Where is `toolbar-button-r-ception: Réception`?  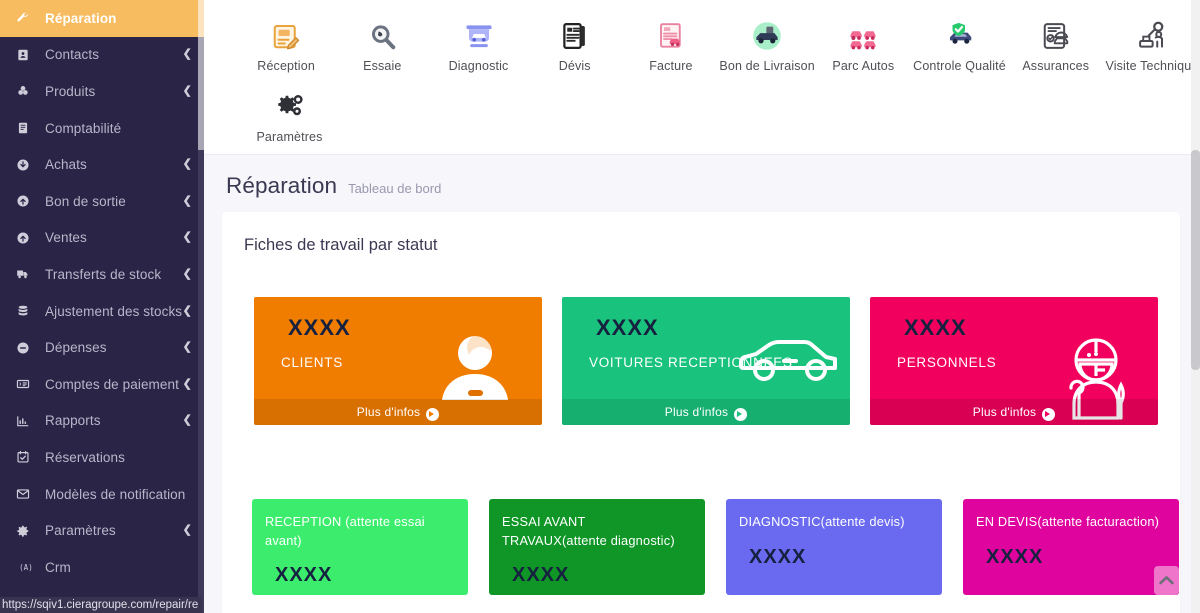 toolbar-button-r-ception: Réception is located at coordinates (286, 41).